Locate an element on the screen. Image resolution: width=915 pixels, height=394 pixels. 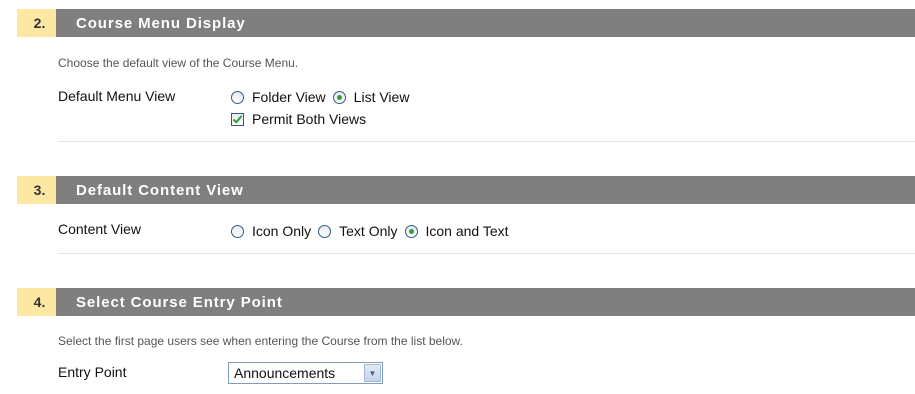
step-number: 4. is located at coordinates (36, 302).